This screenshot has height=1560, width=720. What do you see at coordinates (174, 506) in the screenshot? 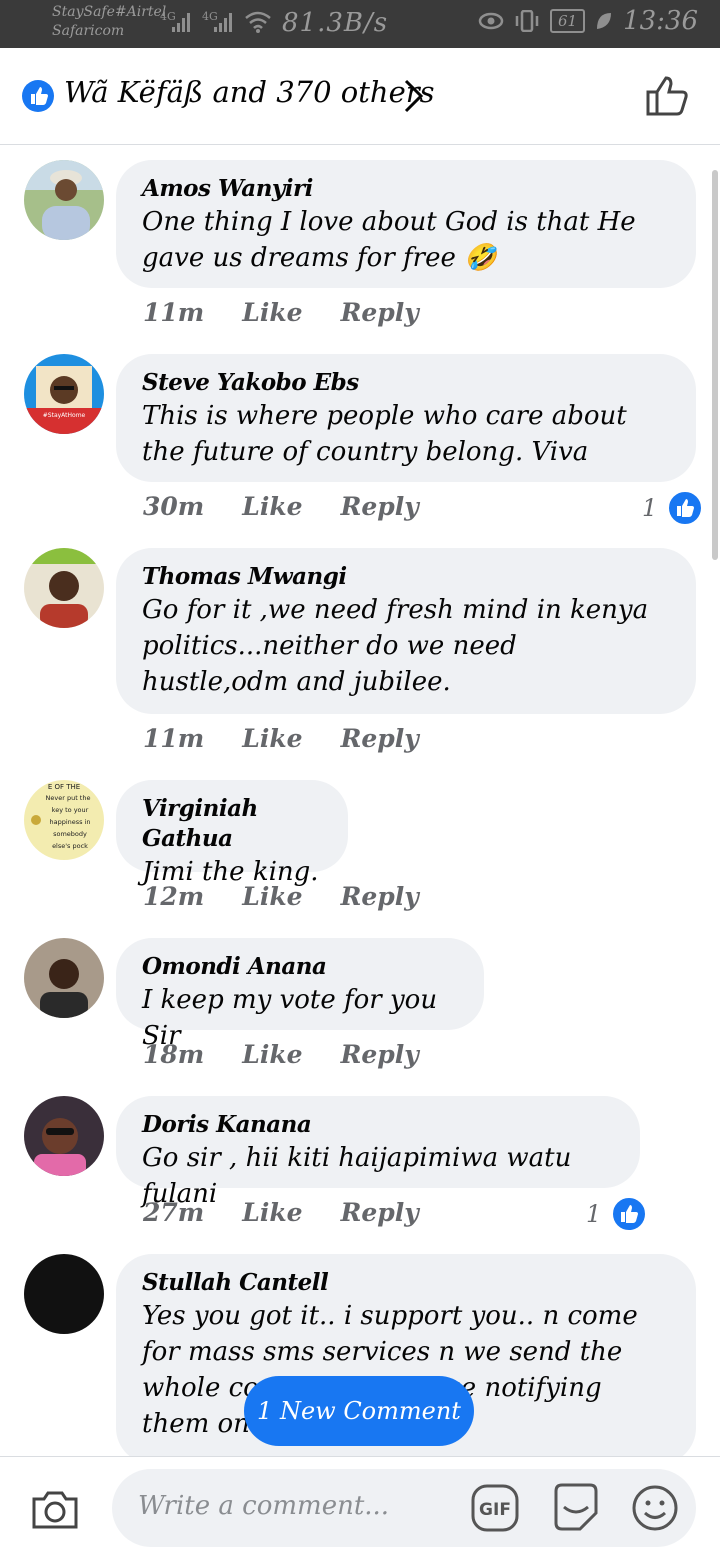
I see `comment-time: 30m` at bounding box center [174, 506].